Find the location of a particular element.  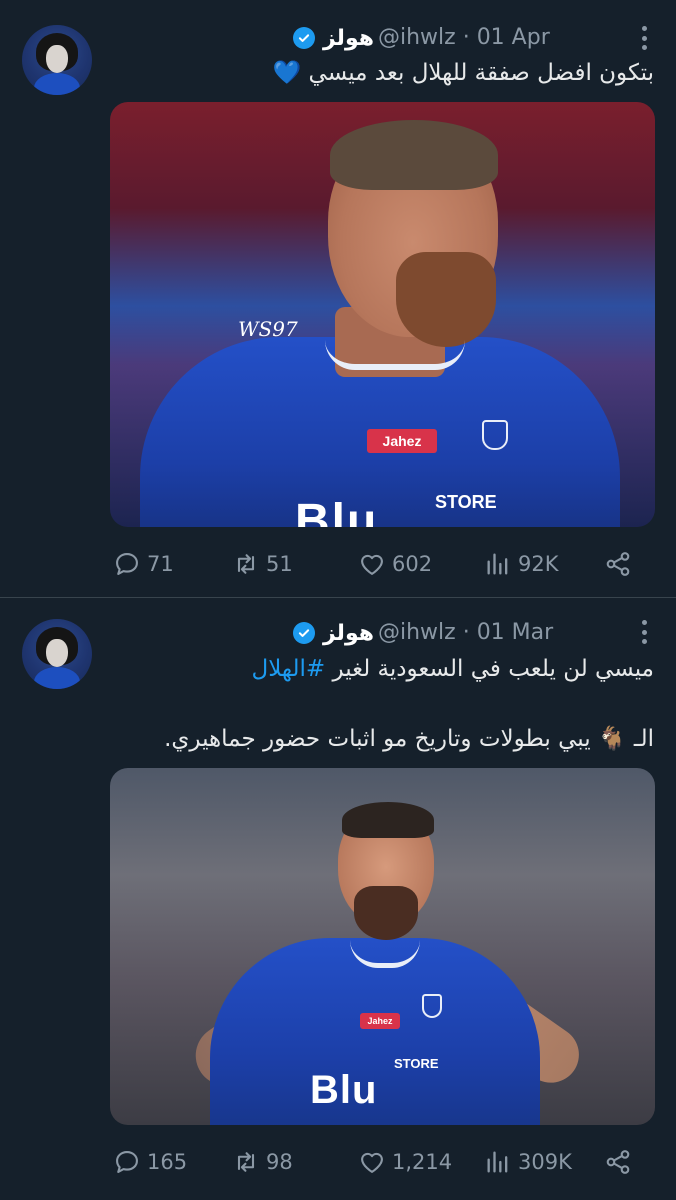

like-button: 1,214 is located at coordinates (405, 1162).